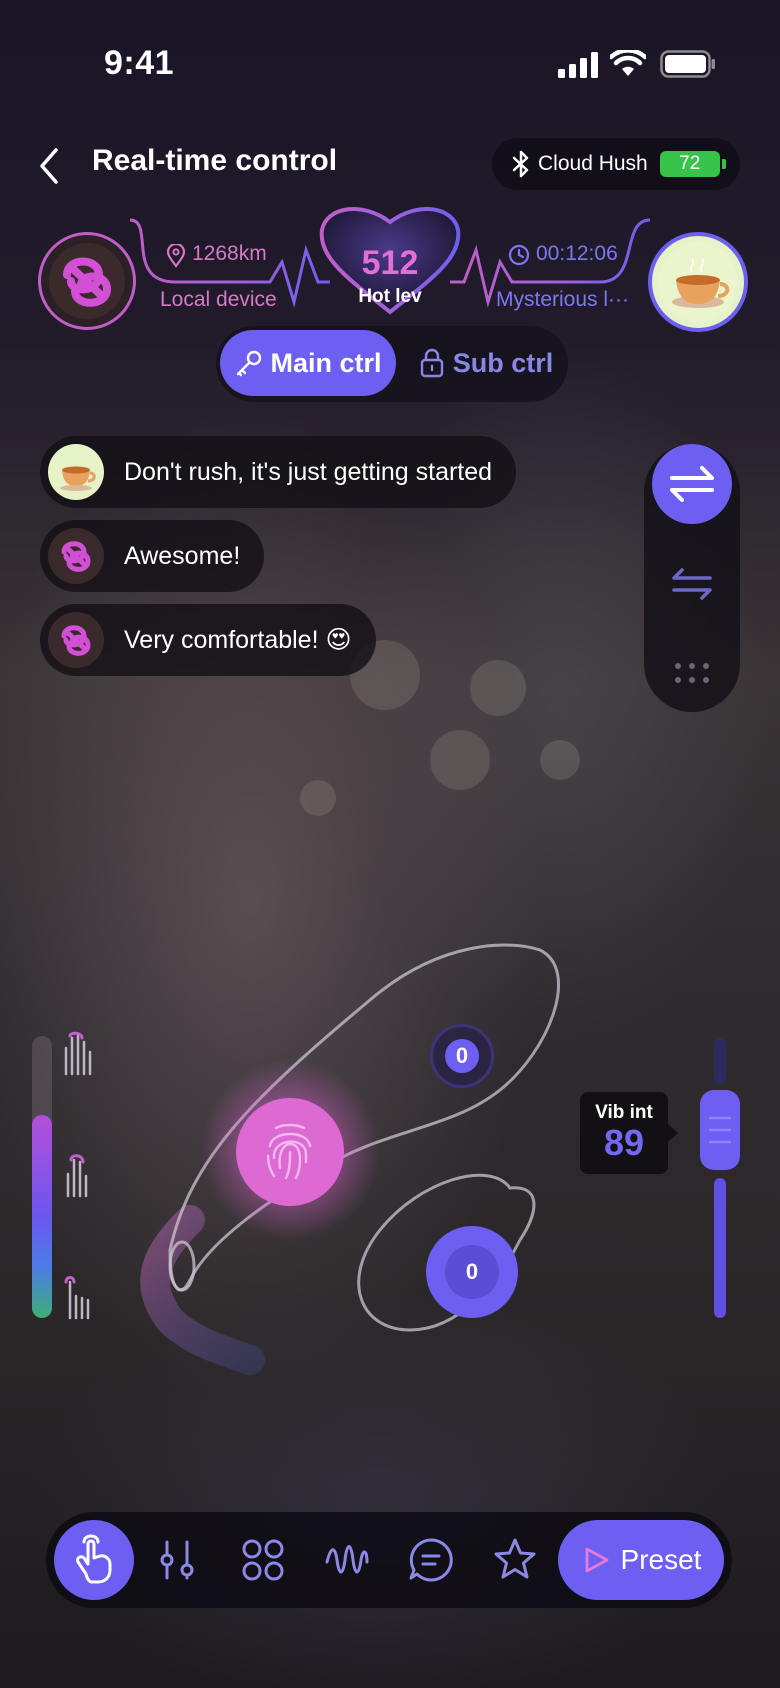 The height and width of the screenshot is (1688, 780). I want to click on location-pin-icon, so click(176, 256).